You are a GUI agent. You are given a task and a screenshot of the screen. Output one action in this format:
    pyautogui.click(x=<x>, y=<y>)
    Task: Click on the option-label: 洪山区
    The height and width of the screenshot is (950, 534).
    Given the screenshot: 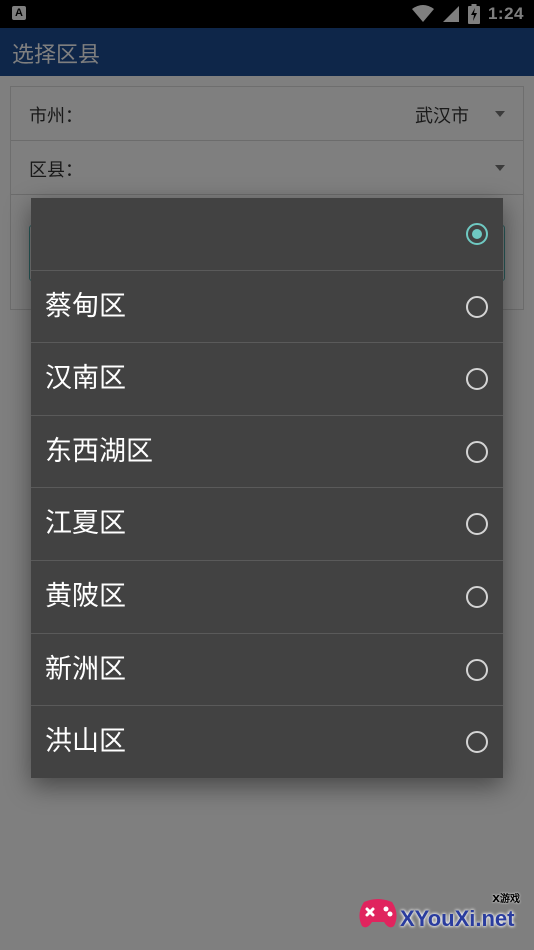 What is the action you would take?
    pyautogui.click(x=85, y=742)
    